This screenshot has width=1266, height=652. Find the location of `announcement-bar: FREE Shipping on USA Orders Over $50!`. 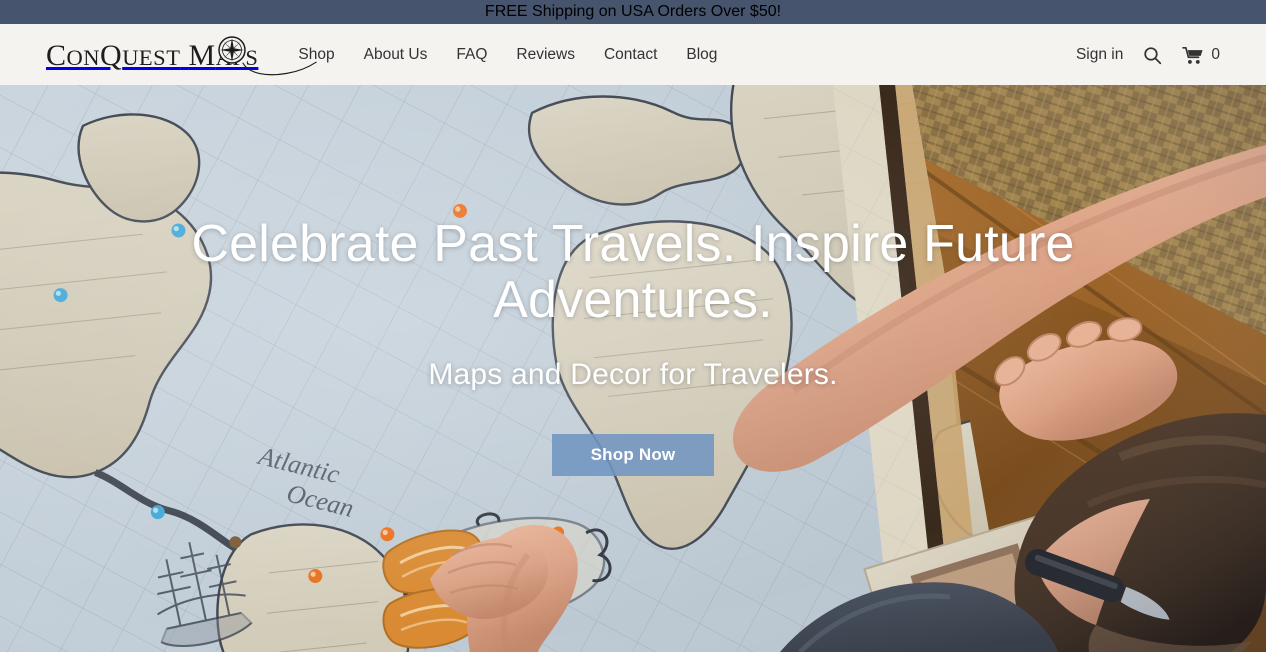

announcement-bar: FREE Shipping on USA Orders Over $50! is located at coordinates (633, 12).